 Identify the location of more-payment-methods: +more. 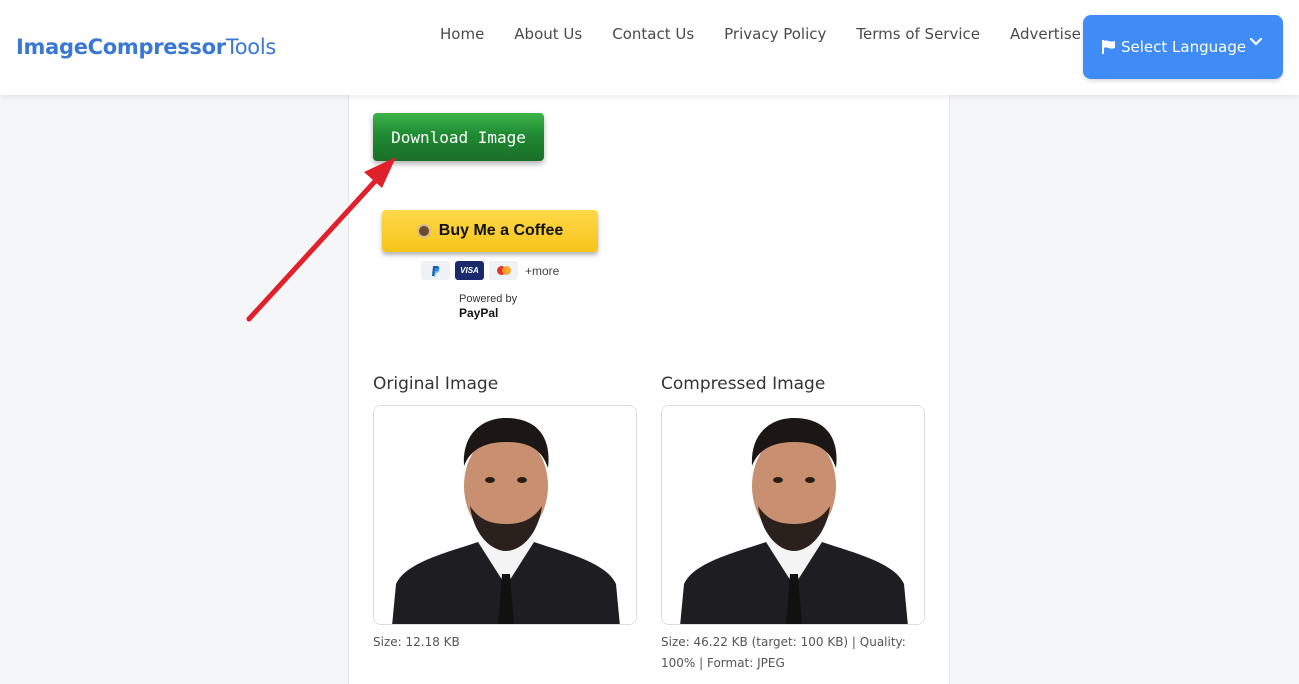
(542, 270).